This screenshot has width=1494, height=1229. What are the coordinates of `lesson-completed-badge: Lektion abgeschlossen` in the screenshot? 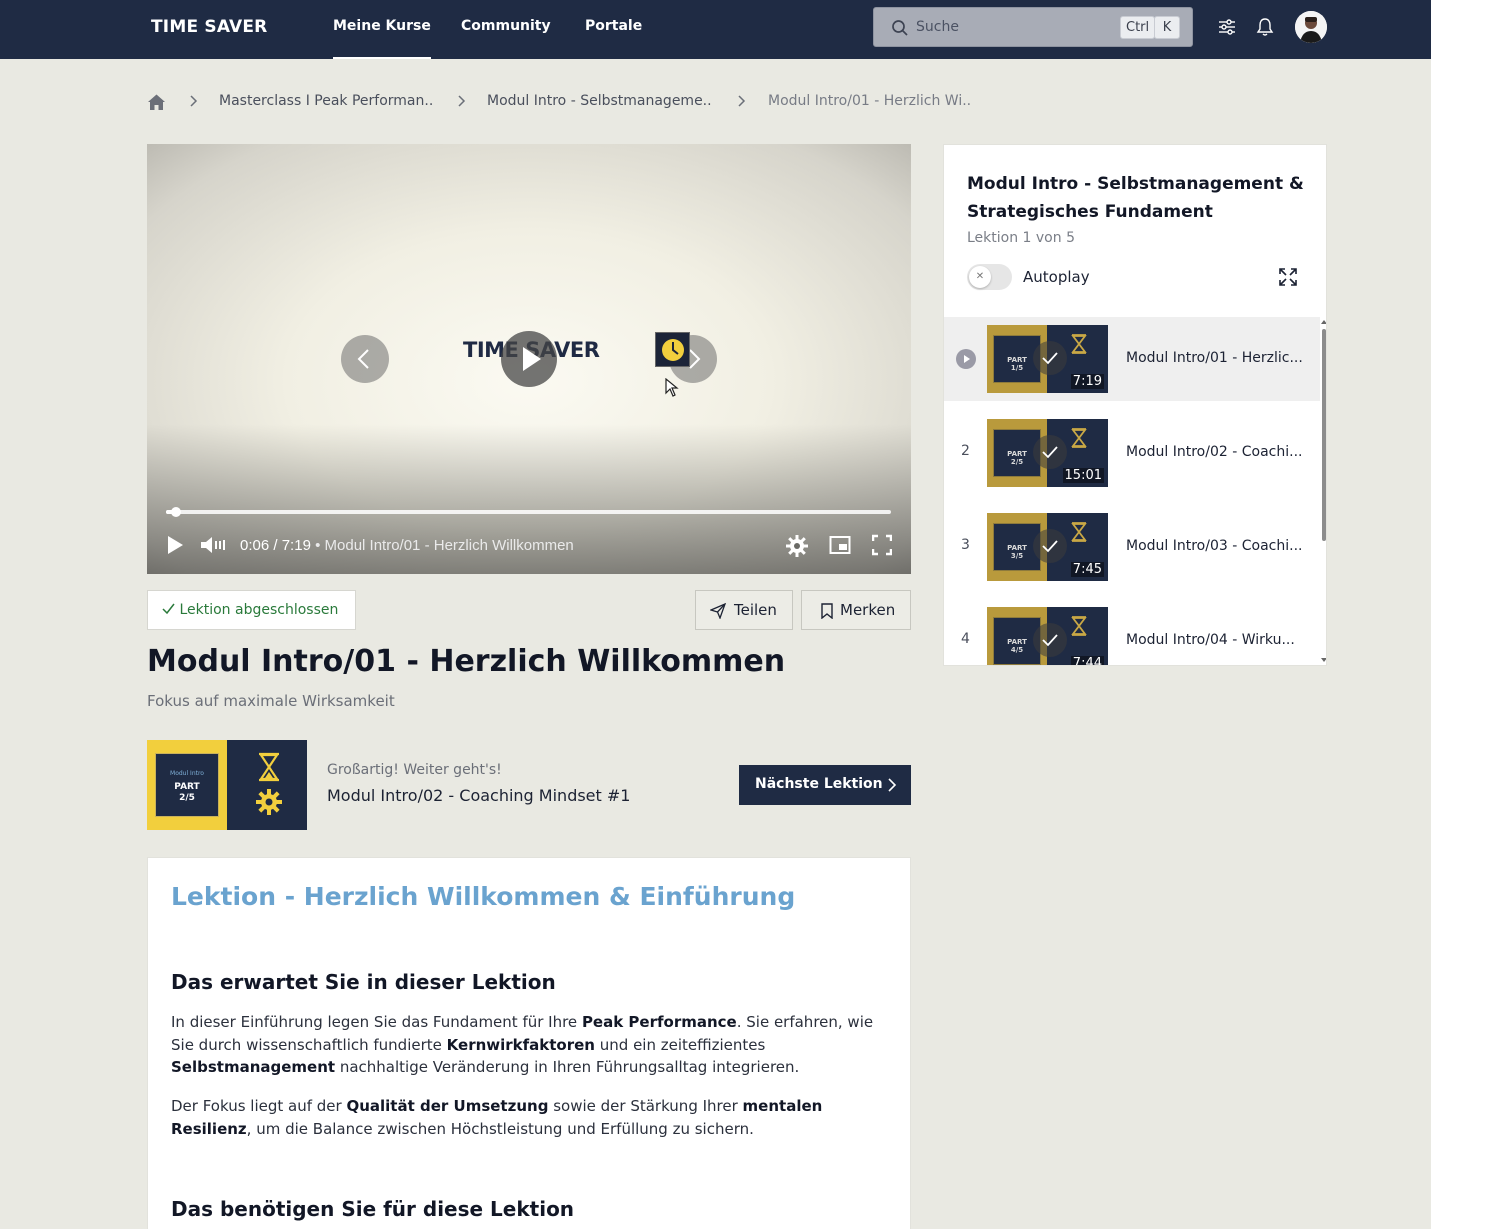 It's located at (251, 610).